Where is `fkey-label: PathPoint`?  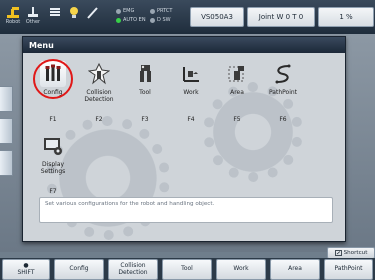 fkey-label: PathPoint is located at coordinates (348, 269).